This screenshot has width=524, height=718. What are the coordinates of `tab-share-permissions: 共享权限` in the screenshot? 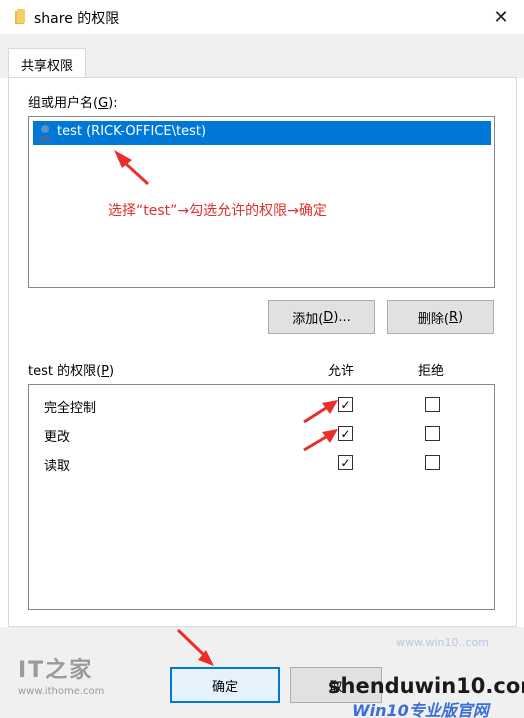 It's located at (47, 63).